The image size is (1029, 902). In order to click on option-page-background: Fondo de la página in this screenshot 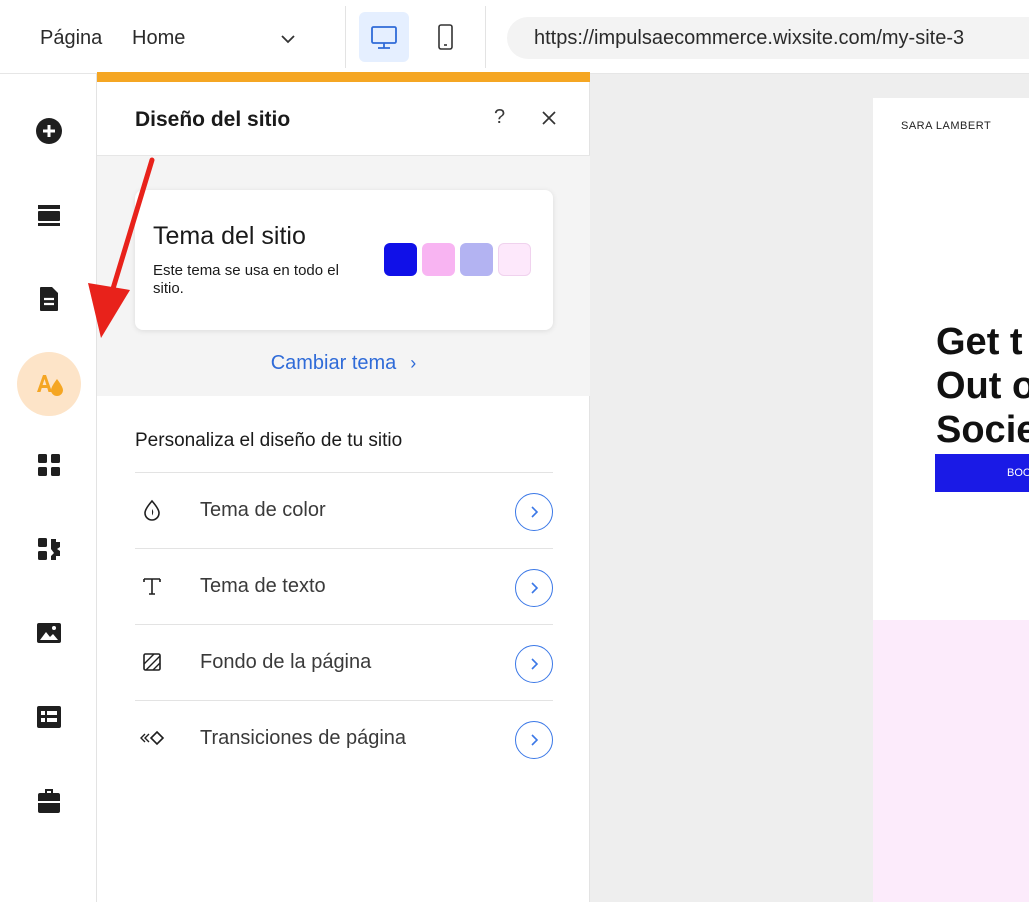, I will do `click(344, 662)`.